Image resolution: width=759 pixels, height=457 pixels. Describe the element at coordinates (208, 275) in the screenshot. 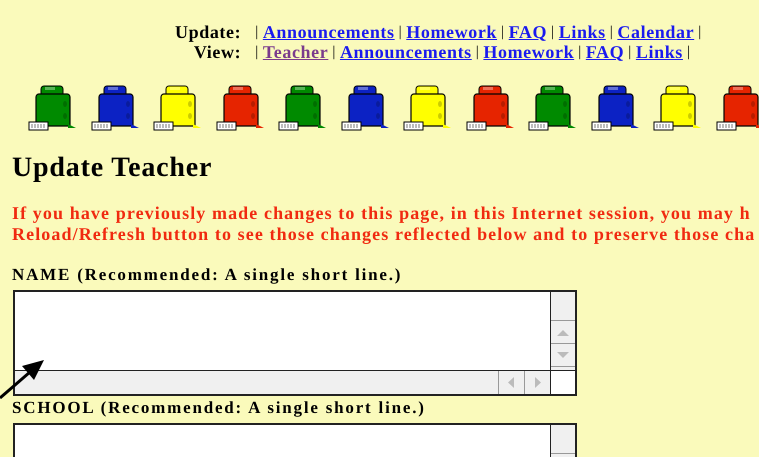

I see `field-label: NAME (Recommended: A single short line.)` at that location.